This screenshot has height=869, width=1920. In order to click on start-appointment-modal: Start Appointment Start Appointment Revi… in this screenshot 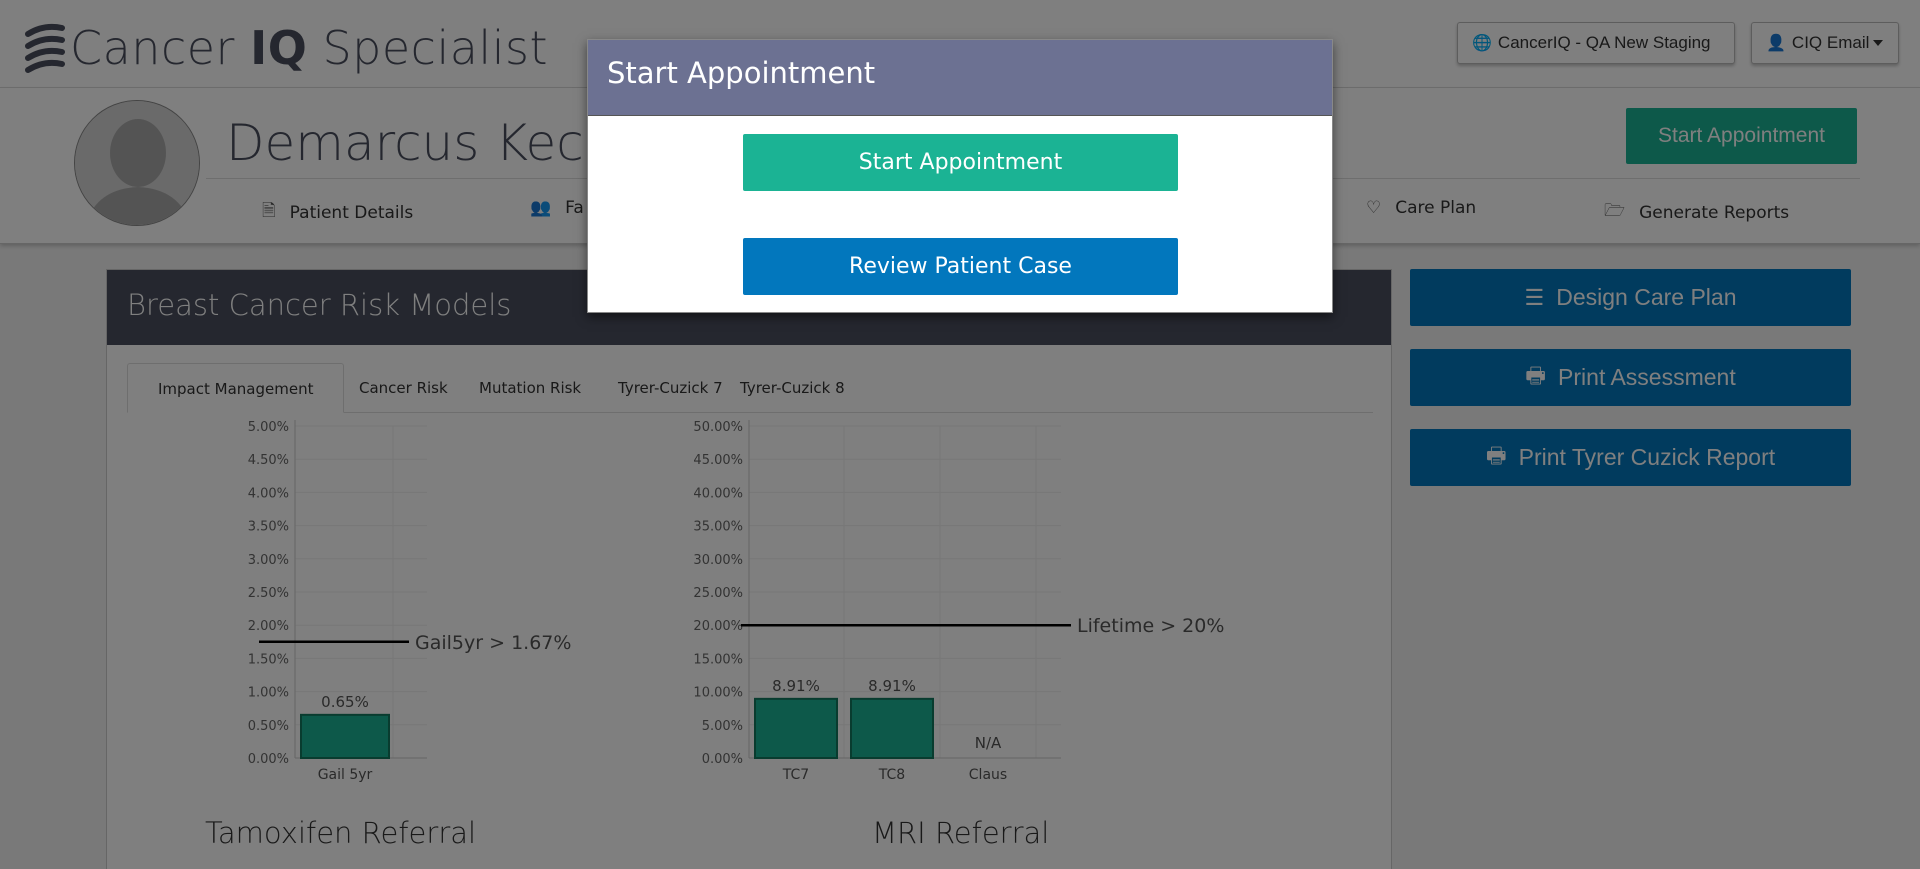, I will do `click(960, 176)`.